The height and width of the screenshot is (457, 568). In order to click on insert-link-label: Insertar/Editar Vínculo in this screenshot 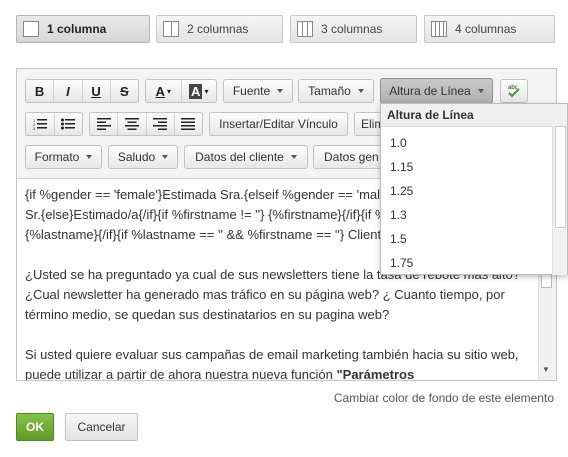, I will do `click(278, 124)`.